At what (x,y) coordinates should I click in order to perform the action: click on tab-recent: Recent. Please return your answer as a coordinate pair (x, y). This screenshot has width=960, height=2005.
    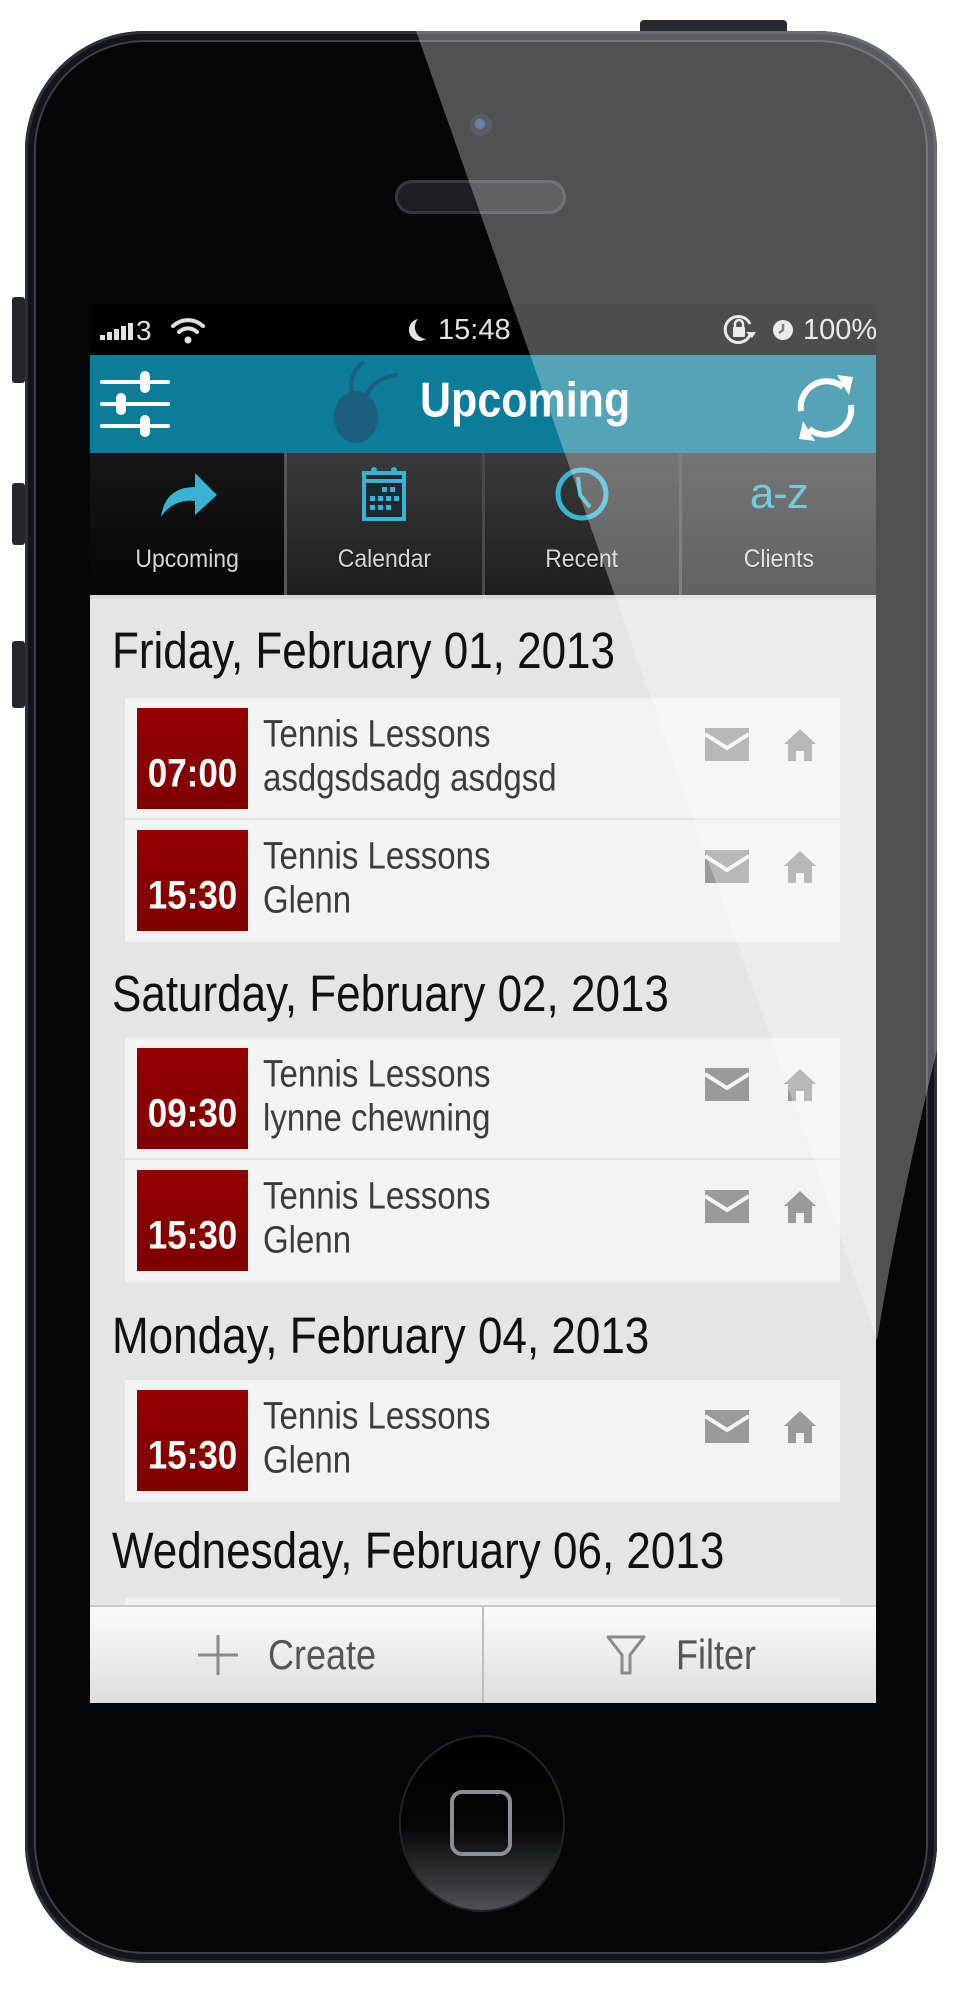
    Looking at the image, I should click on (583, 524).